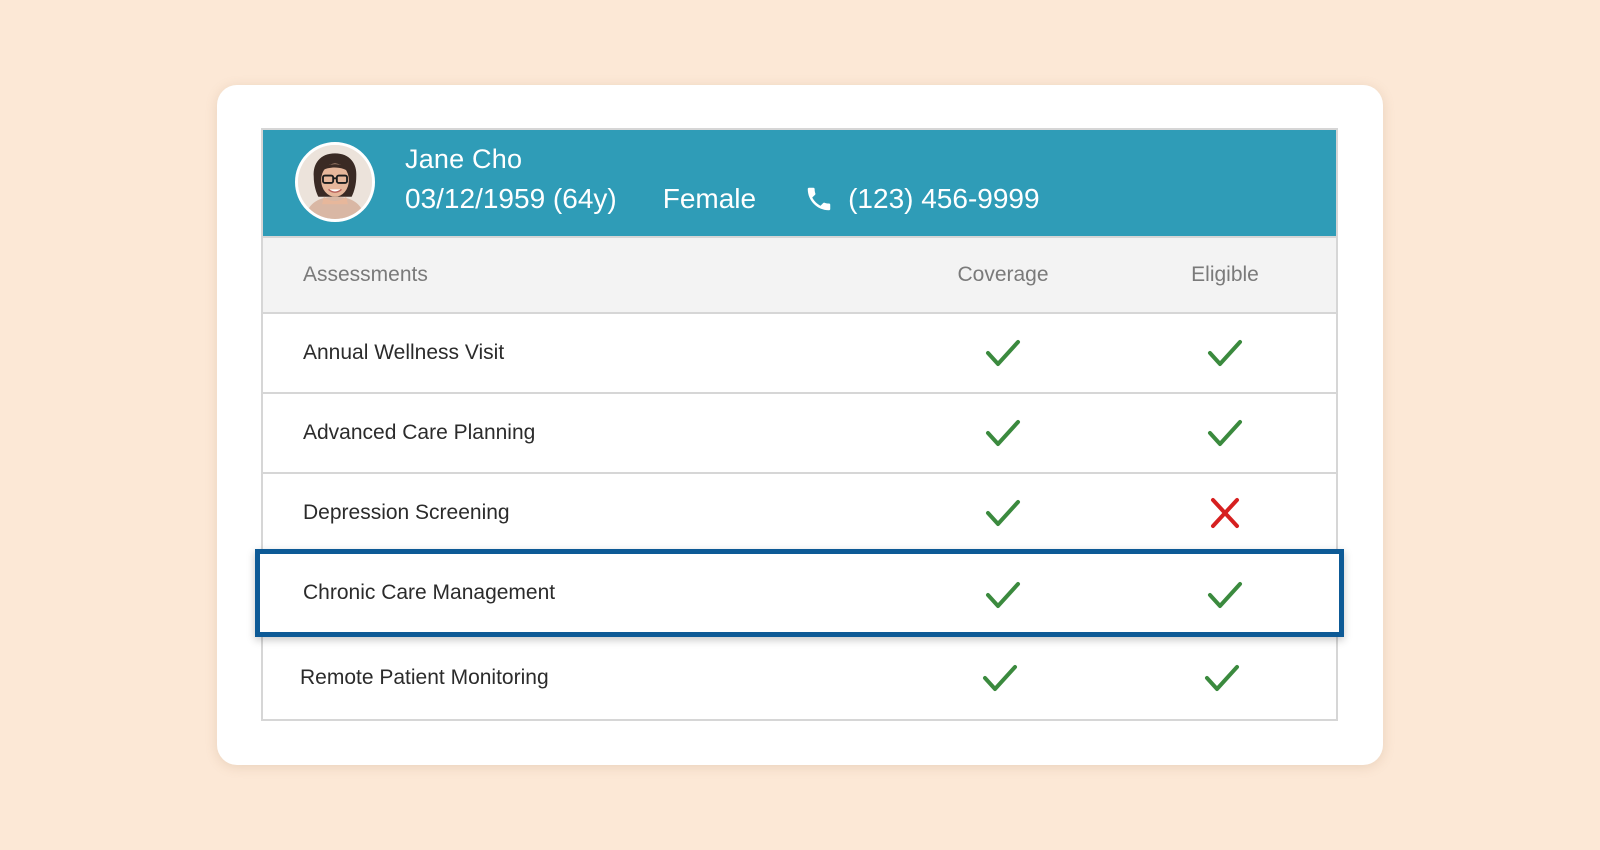 The width and height of the screenshot is (1600, 850). What do you see at coordinates (1003, 274) in the screenshot?
I see `column-header-coverage: Coverage` at bounding box center [1003, 274].